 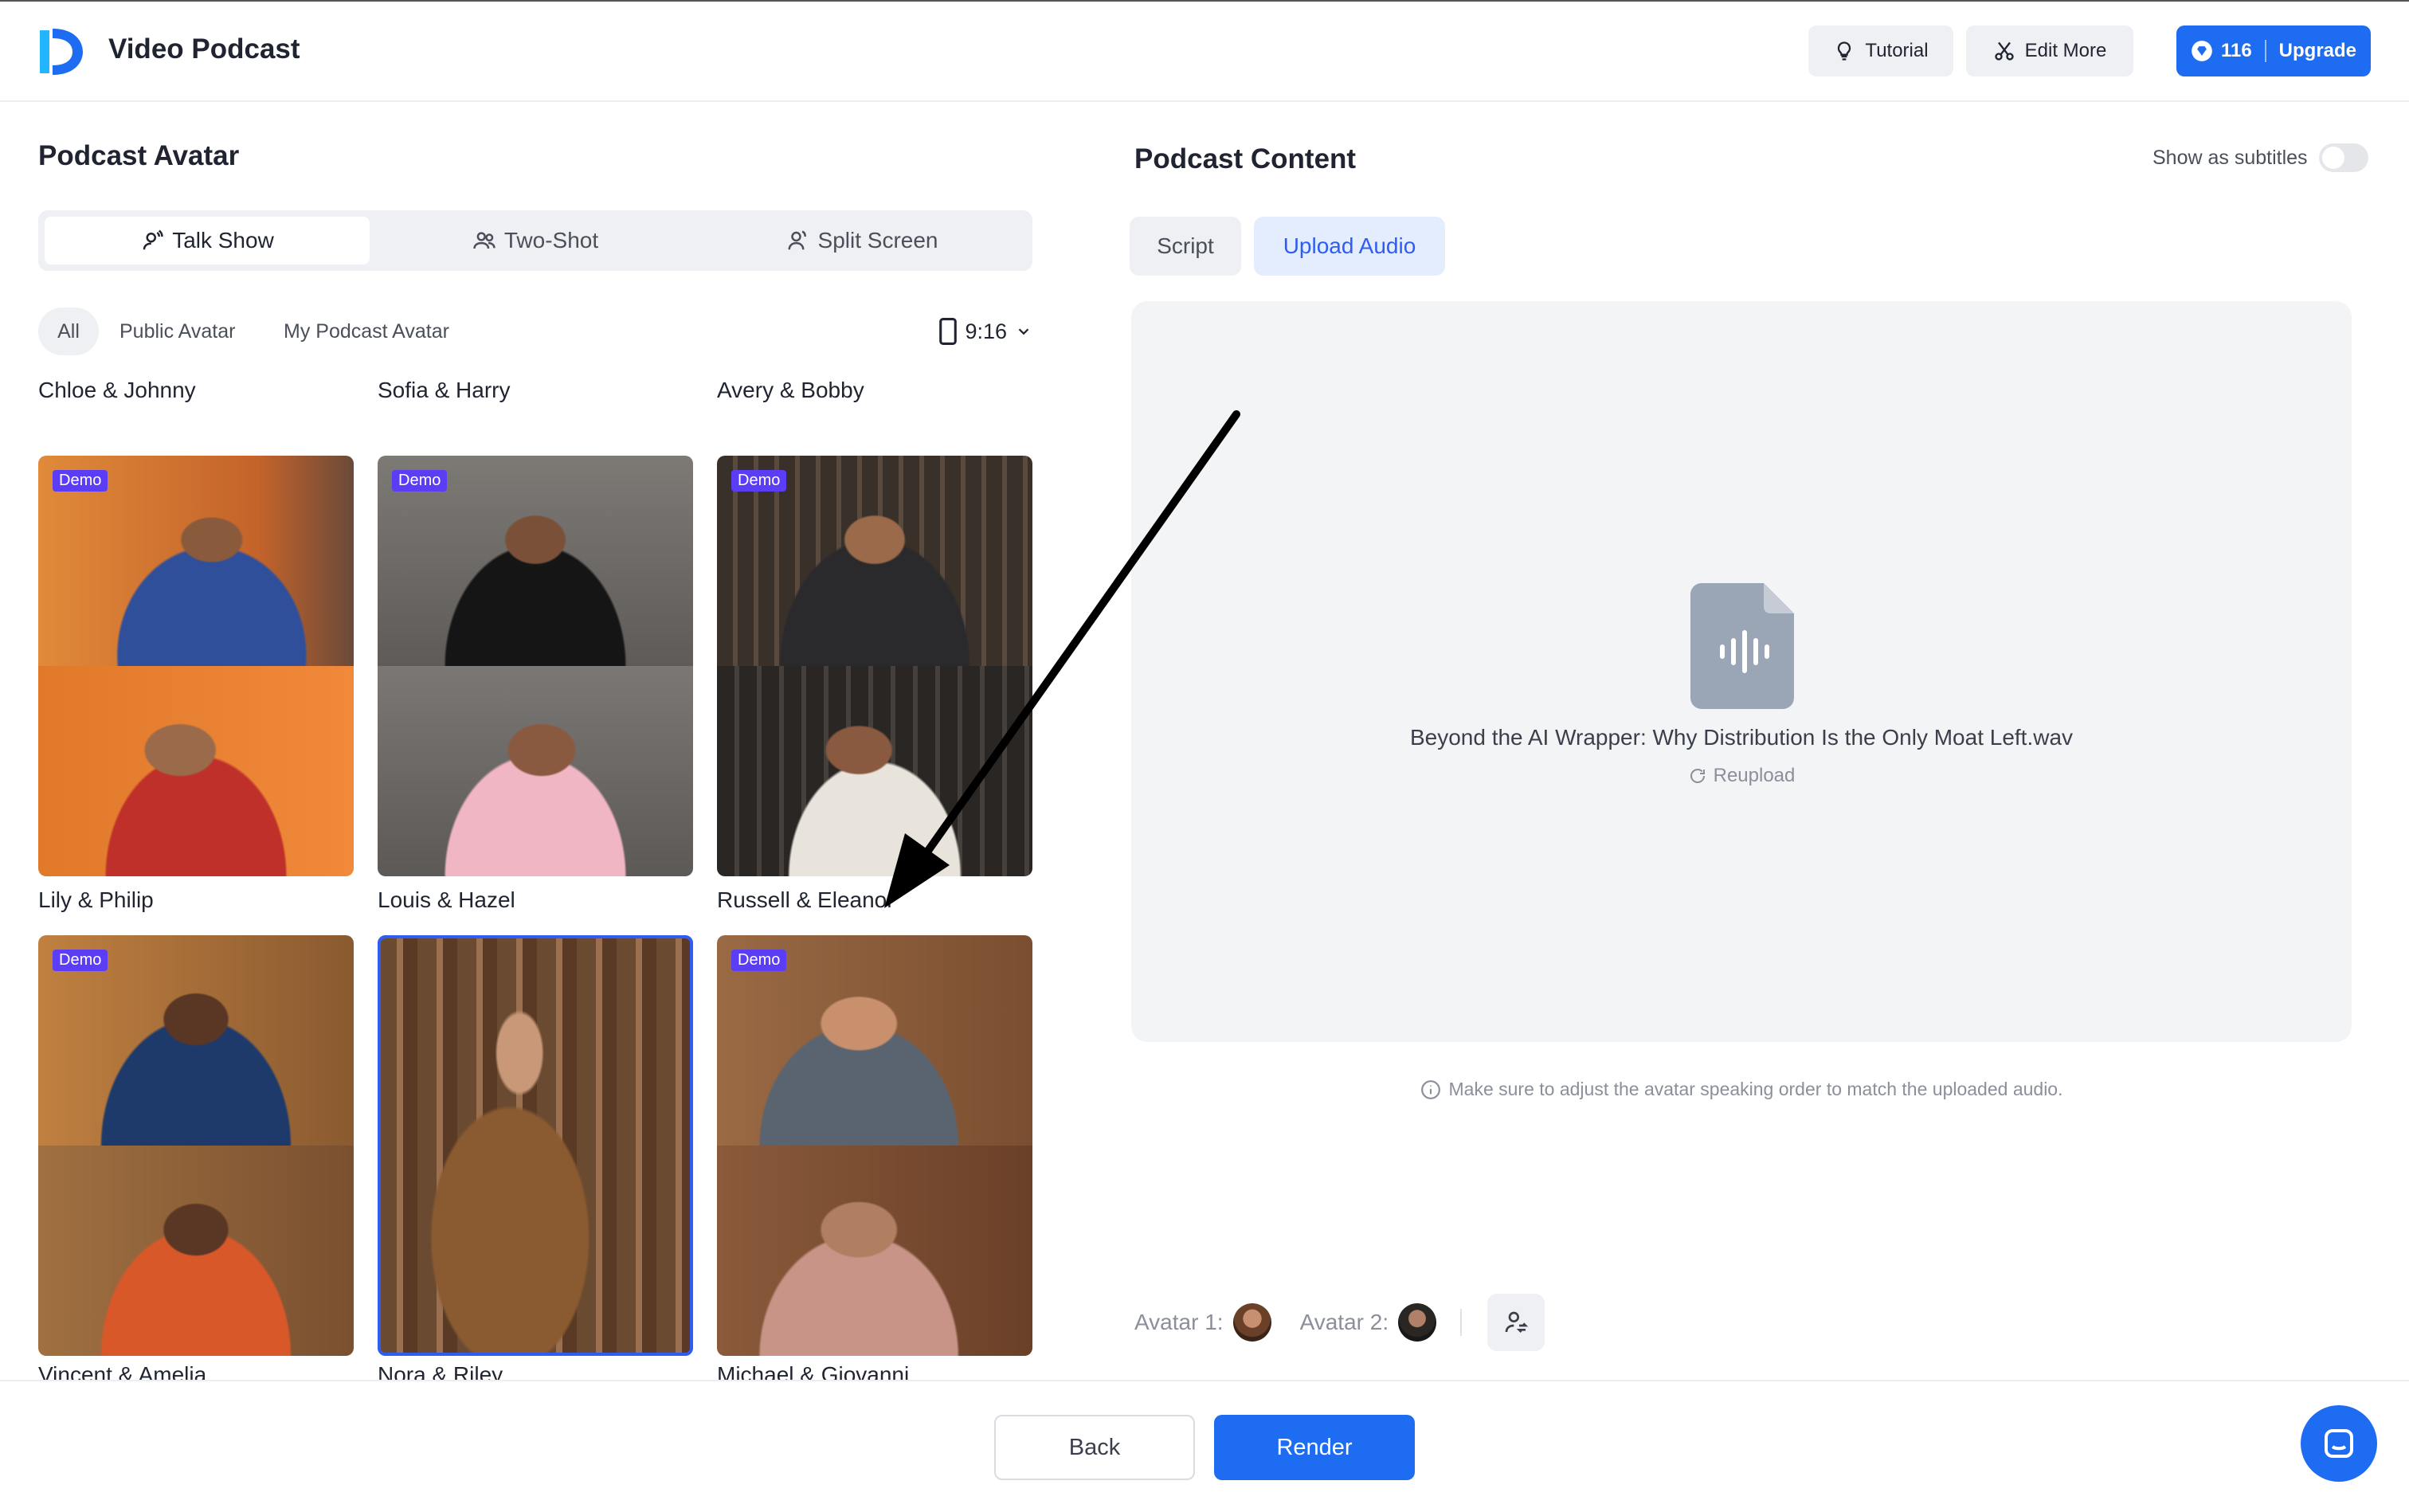 What do you see at coordinates (2273, 51) in the screenshot?
I see `upgrade-button: 116 Upgrade` at bounding box center [2273, 51].